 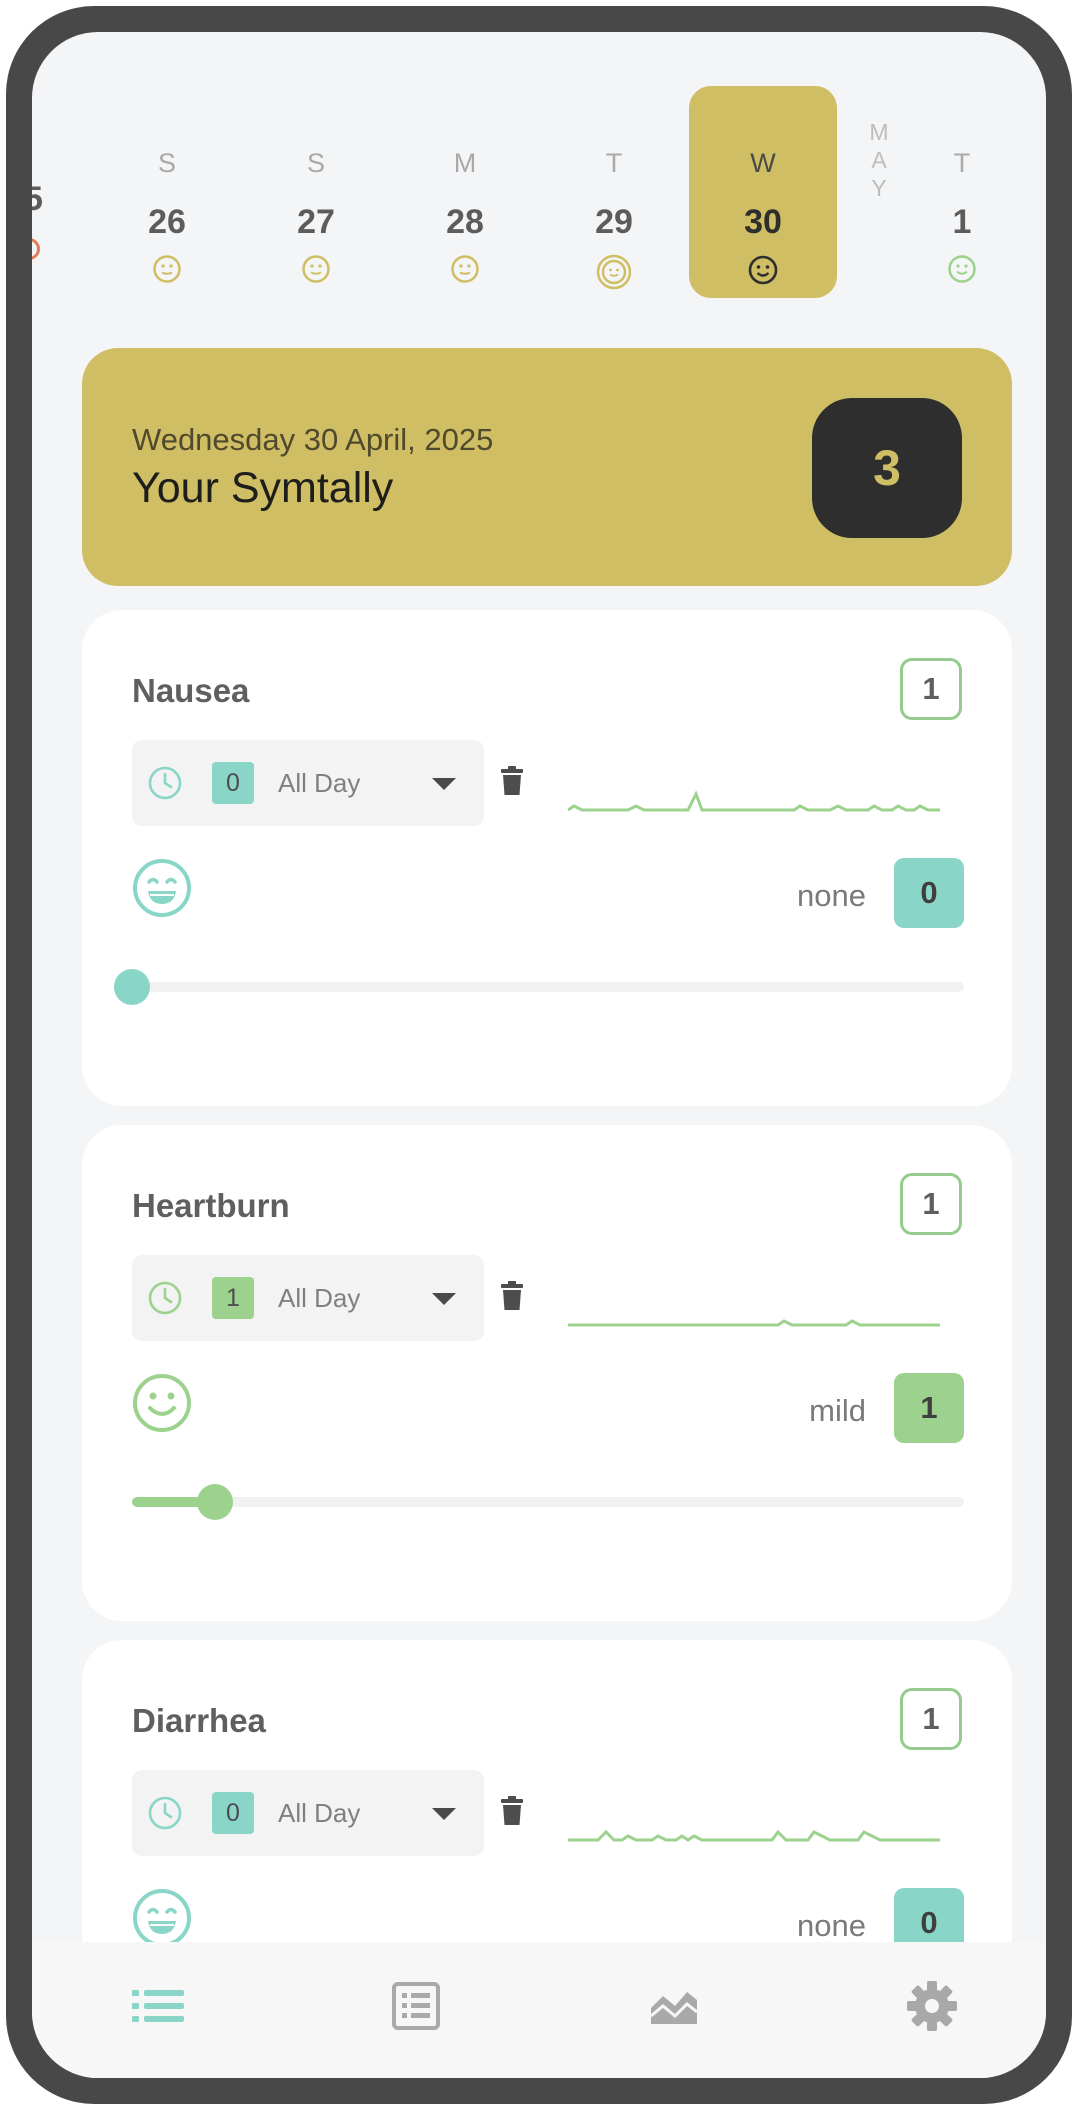 I want to click on summary-title: Your Symtally, so click(x=263, y=488).